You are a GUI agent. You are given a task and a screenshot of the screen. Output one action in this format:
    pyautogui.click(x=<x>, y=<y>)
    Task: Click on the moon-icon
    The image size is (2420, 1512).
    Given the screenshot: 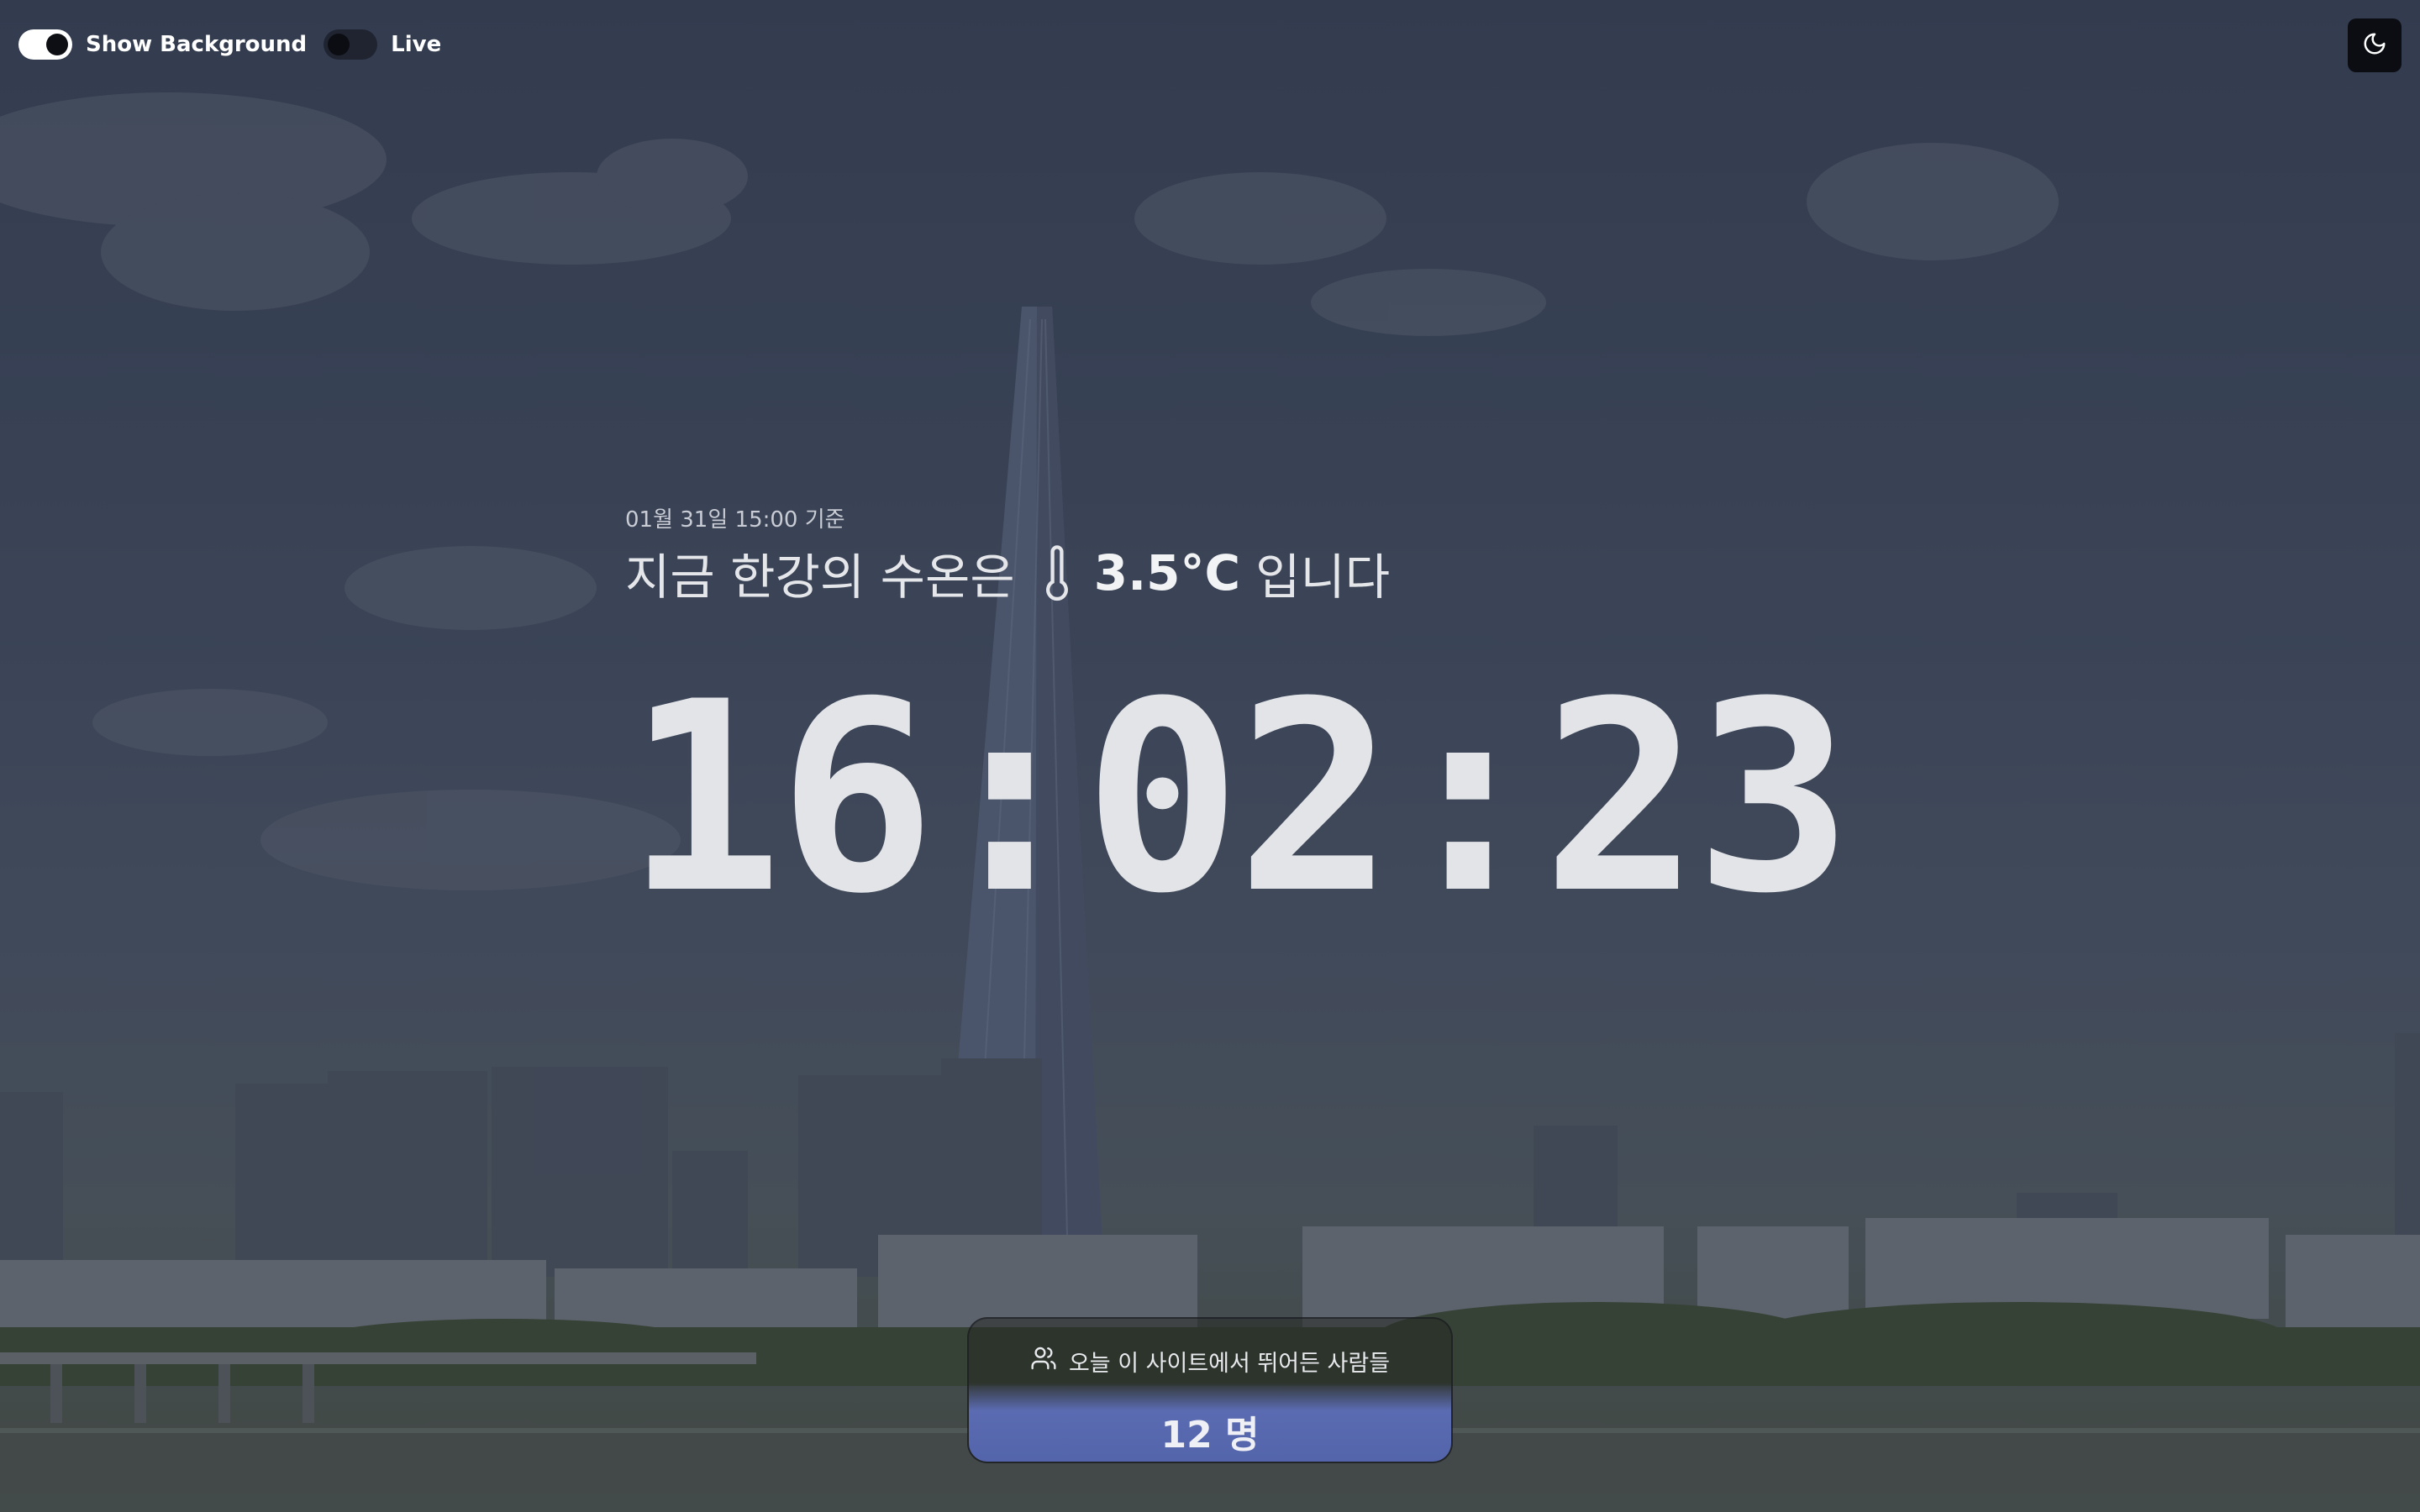 What is the action you would take?
    pyautogui.click(x=2374, y=45)
    